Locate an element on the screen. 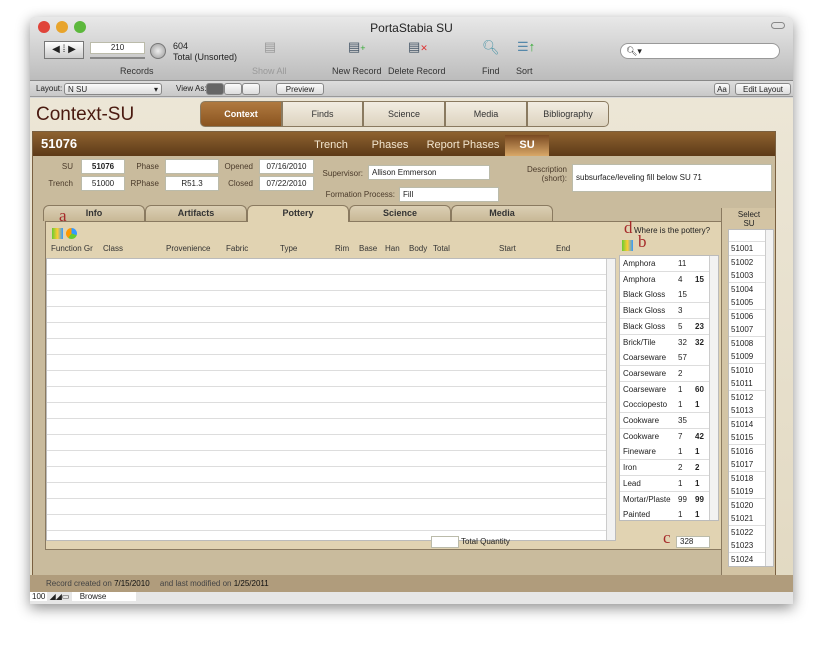 The width and height of the screenshot is (823, 645). closed-field: 07/22/2010 is located at coordinates (286, 183).